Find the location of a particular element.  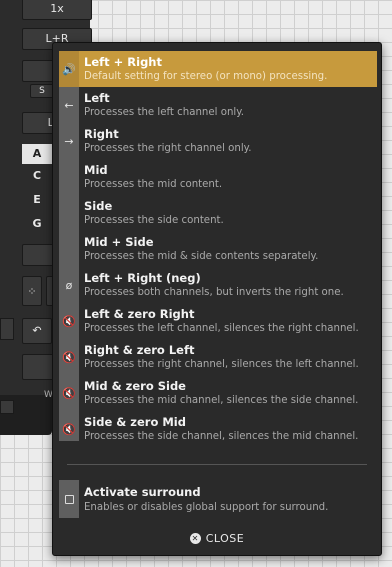

menu-item: ← Left Processes the left channel only. is located at coordinates (218, 105).